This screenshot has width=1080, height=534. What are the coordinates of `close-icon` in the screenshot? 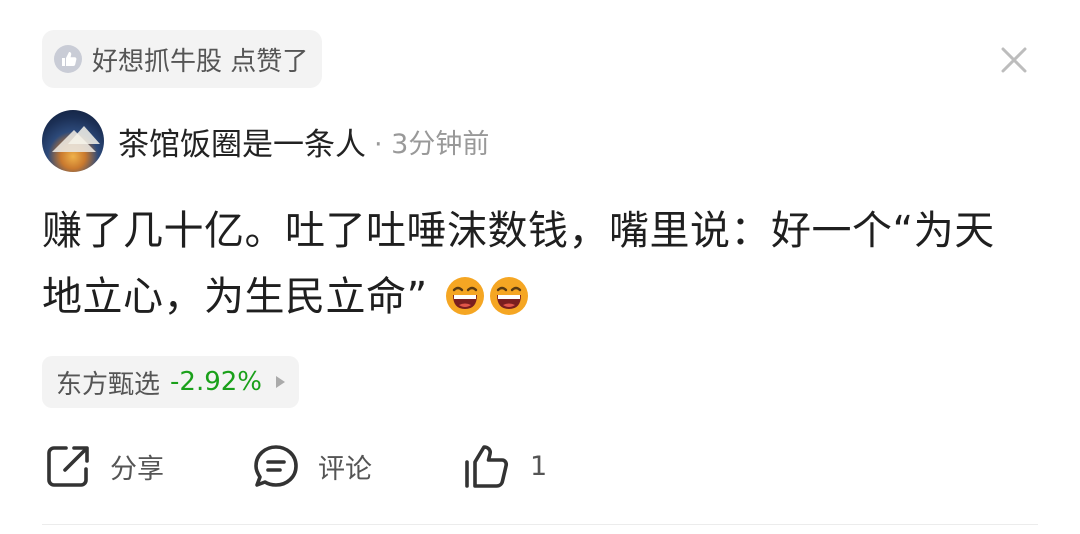 It's located at (1014, 60).